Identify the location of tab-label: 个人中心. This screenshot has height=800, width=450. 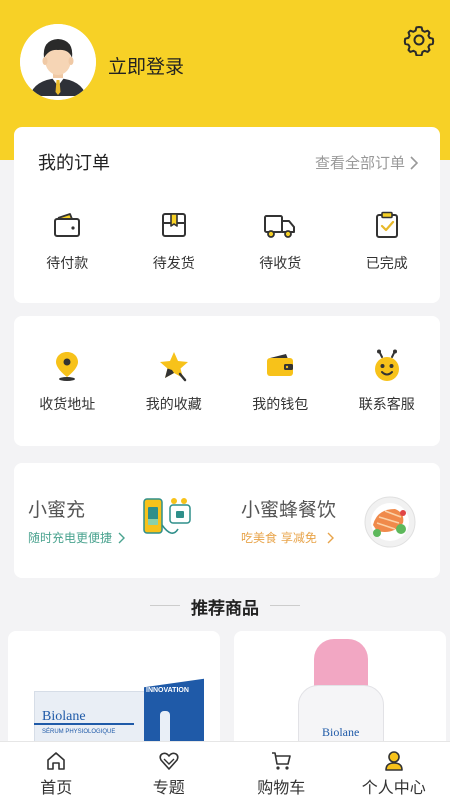
(393, 787).